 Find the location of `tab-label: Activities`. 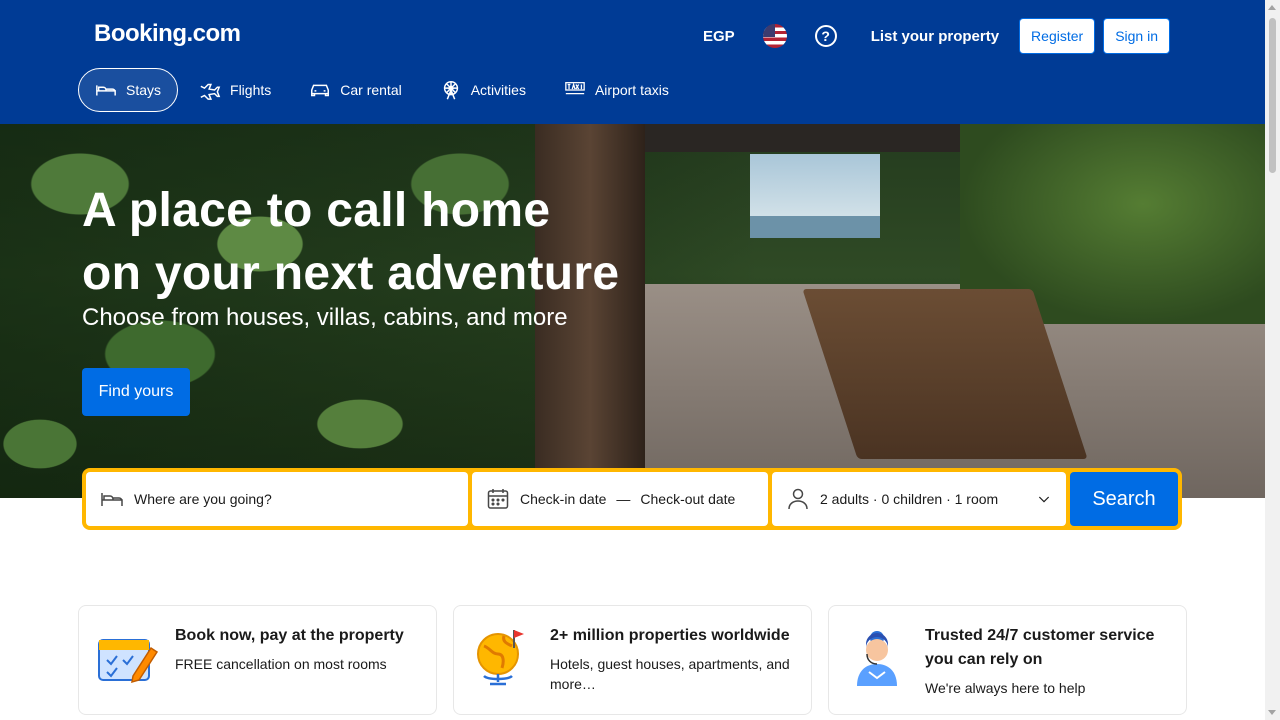

tab-label: Activities is located at coordinates (498, 90).